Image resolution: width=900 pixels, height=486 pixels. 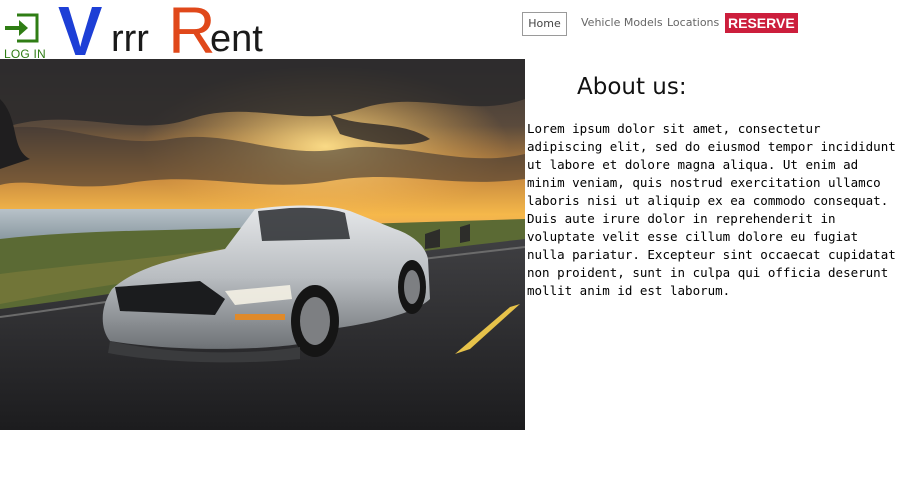 What do you see at coordinates (761, 23) in the screenshot?
I see `reserve-button: RESERVE` at bounding box center [761, 23].